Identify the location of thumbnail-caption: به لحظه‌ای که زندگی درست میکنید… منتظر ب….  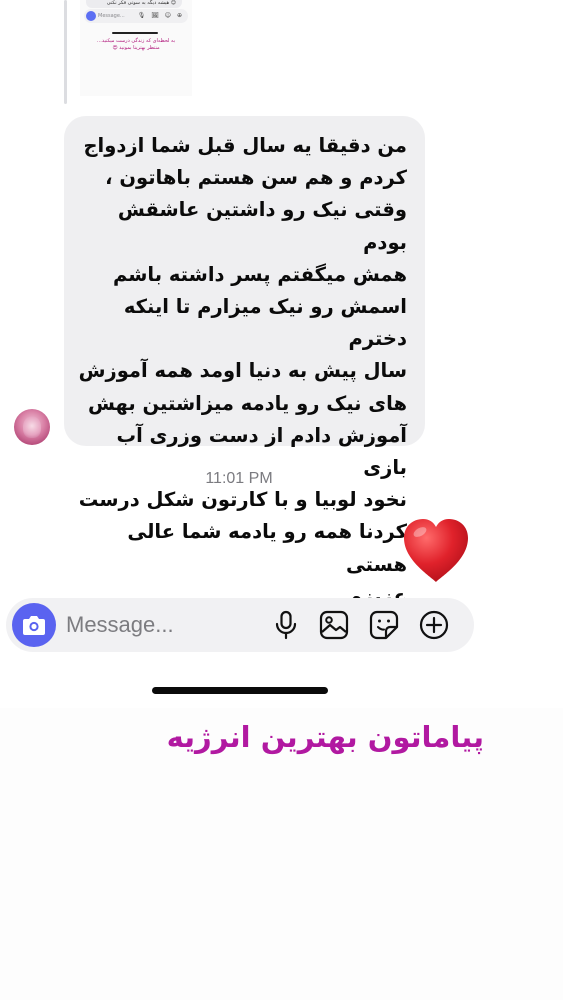
(136, 44).